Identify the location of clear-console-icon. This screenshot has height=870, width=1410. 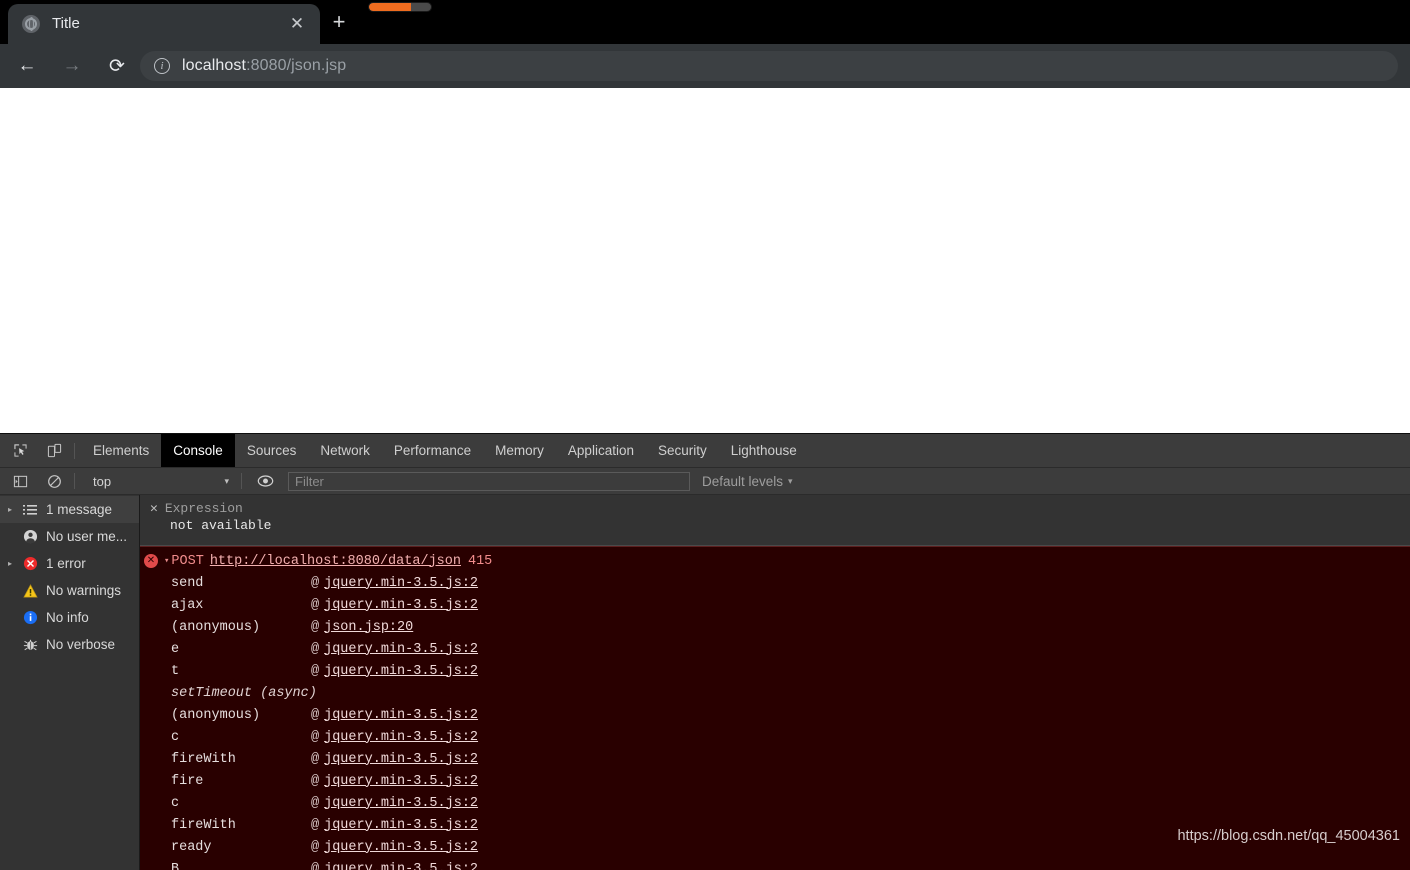
(54, 481).